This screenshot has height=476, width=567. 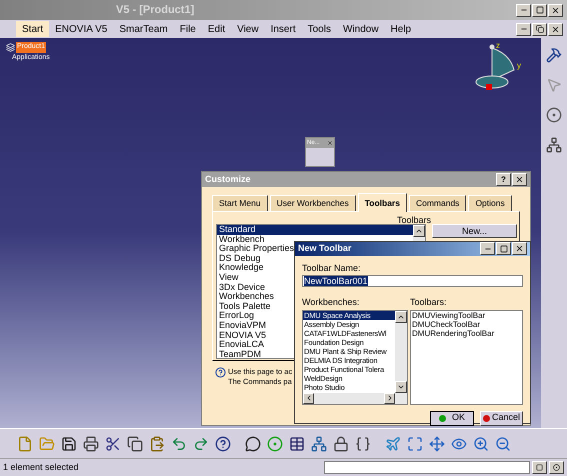 I want to click on product-icon, so click(x=10, y=47).